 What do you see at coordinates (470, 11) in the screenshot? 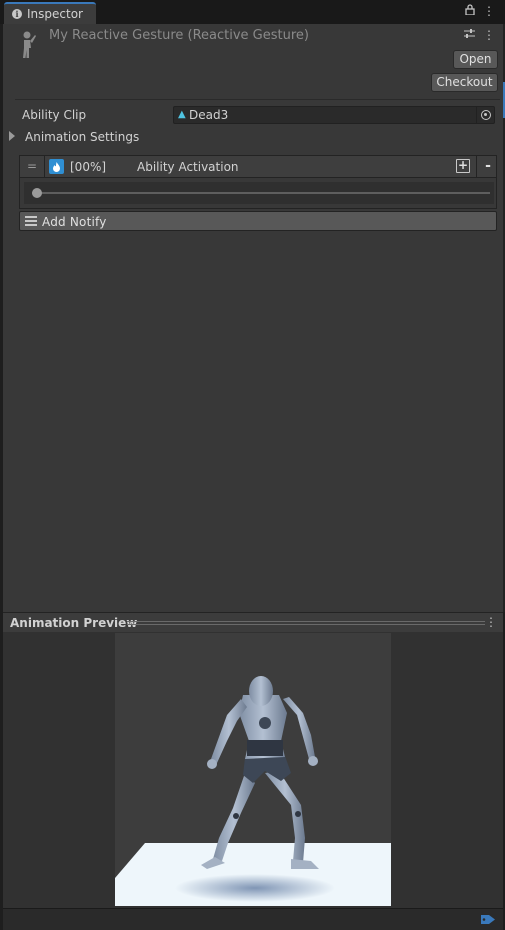
I see `lock-icon` at bounding box center [470, 11].